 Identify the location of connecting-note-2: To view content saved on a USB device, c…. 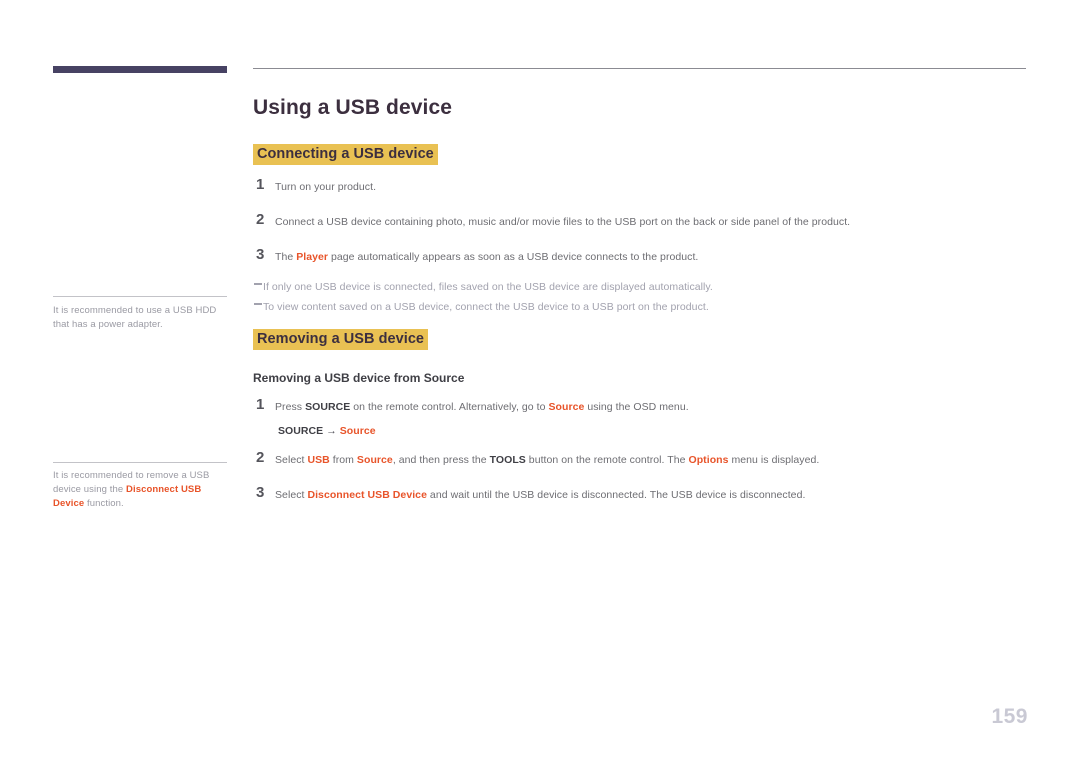
(481, 307).